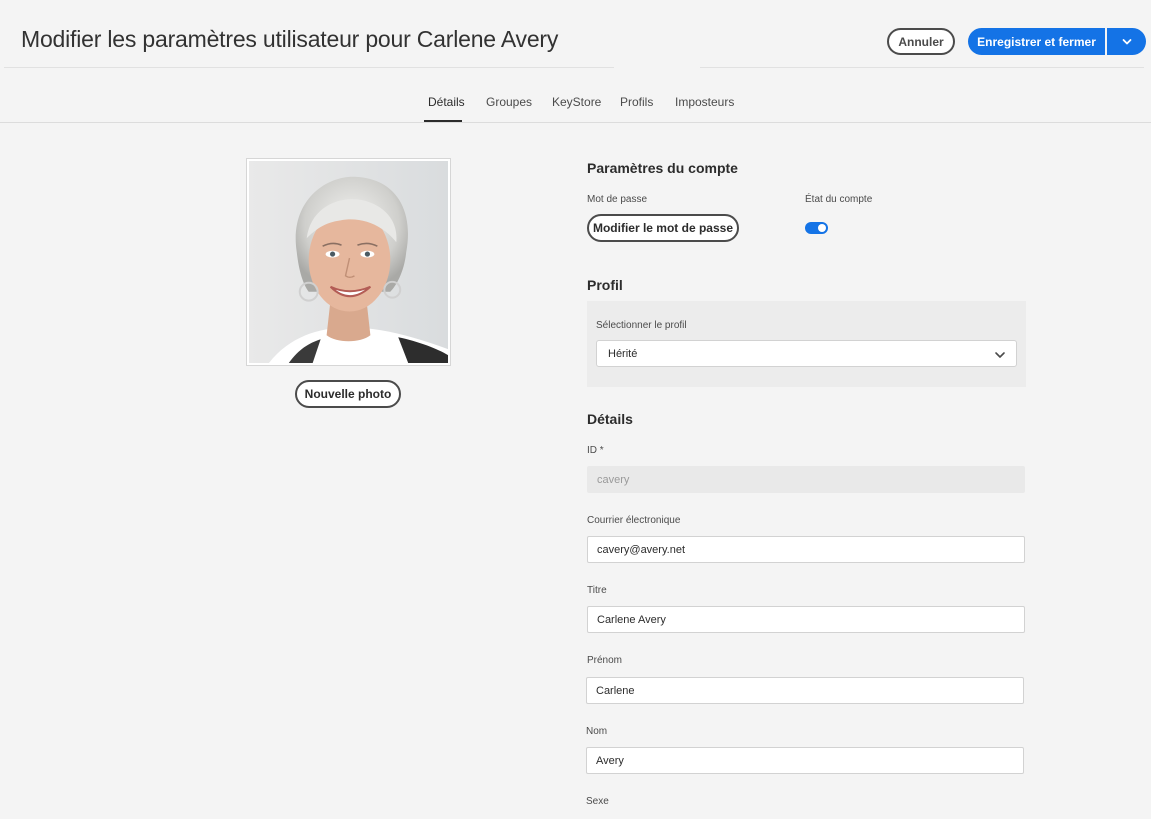 This screenshot has width=1151, height=819. I want to click on email-label: Courrier électronique, so click(634, 520).